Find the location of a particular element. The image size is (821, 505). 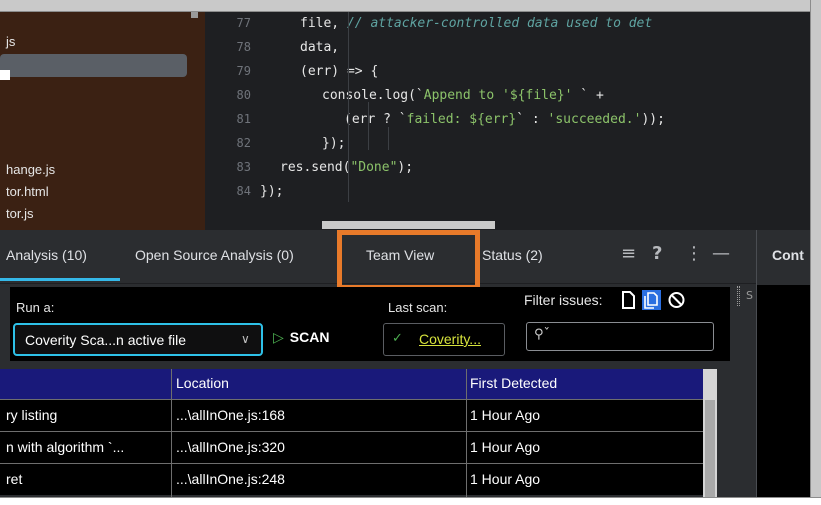

code-token: (err) => { is located at coordinates (339, 71).